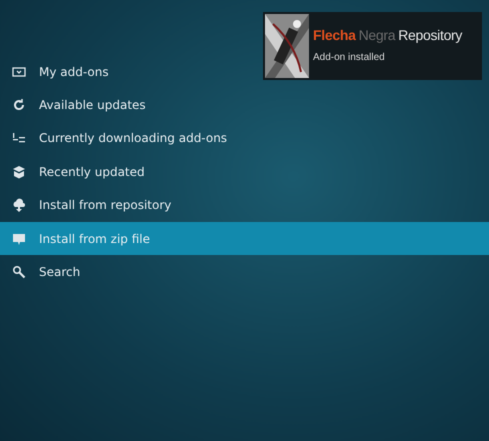  I want to click on menu-item: My add-ons, so click(56, 71).